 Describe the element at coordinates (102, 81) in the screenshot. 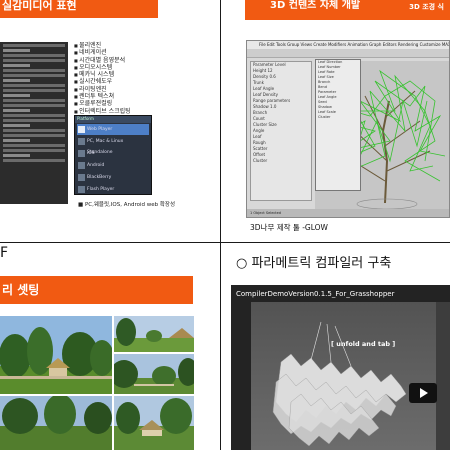

I see `list-item: 실시간쉐도우` at that location.